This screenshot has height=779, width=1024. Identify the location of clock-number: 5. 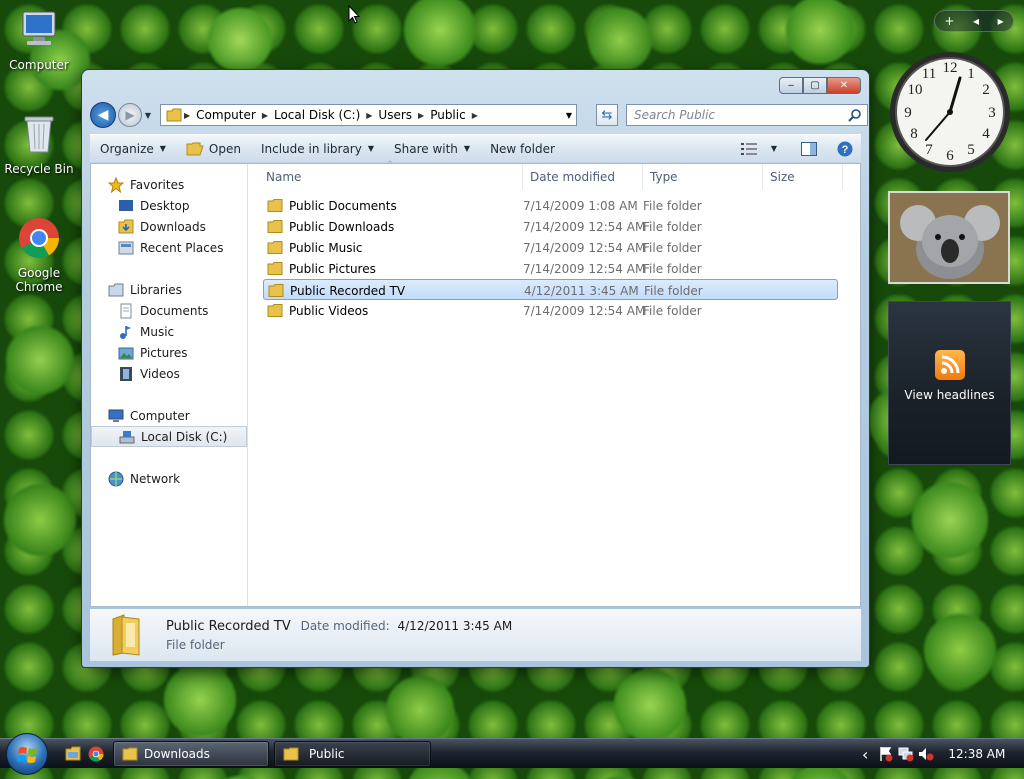
(971, 150).